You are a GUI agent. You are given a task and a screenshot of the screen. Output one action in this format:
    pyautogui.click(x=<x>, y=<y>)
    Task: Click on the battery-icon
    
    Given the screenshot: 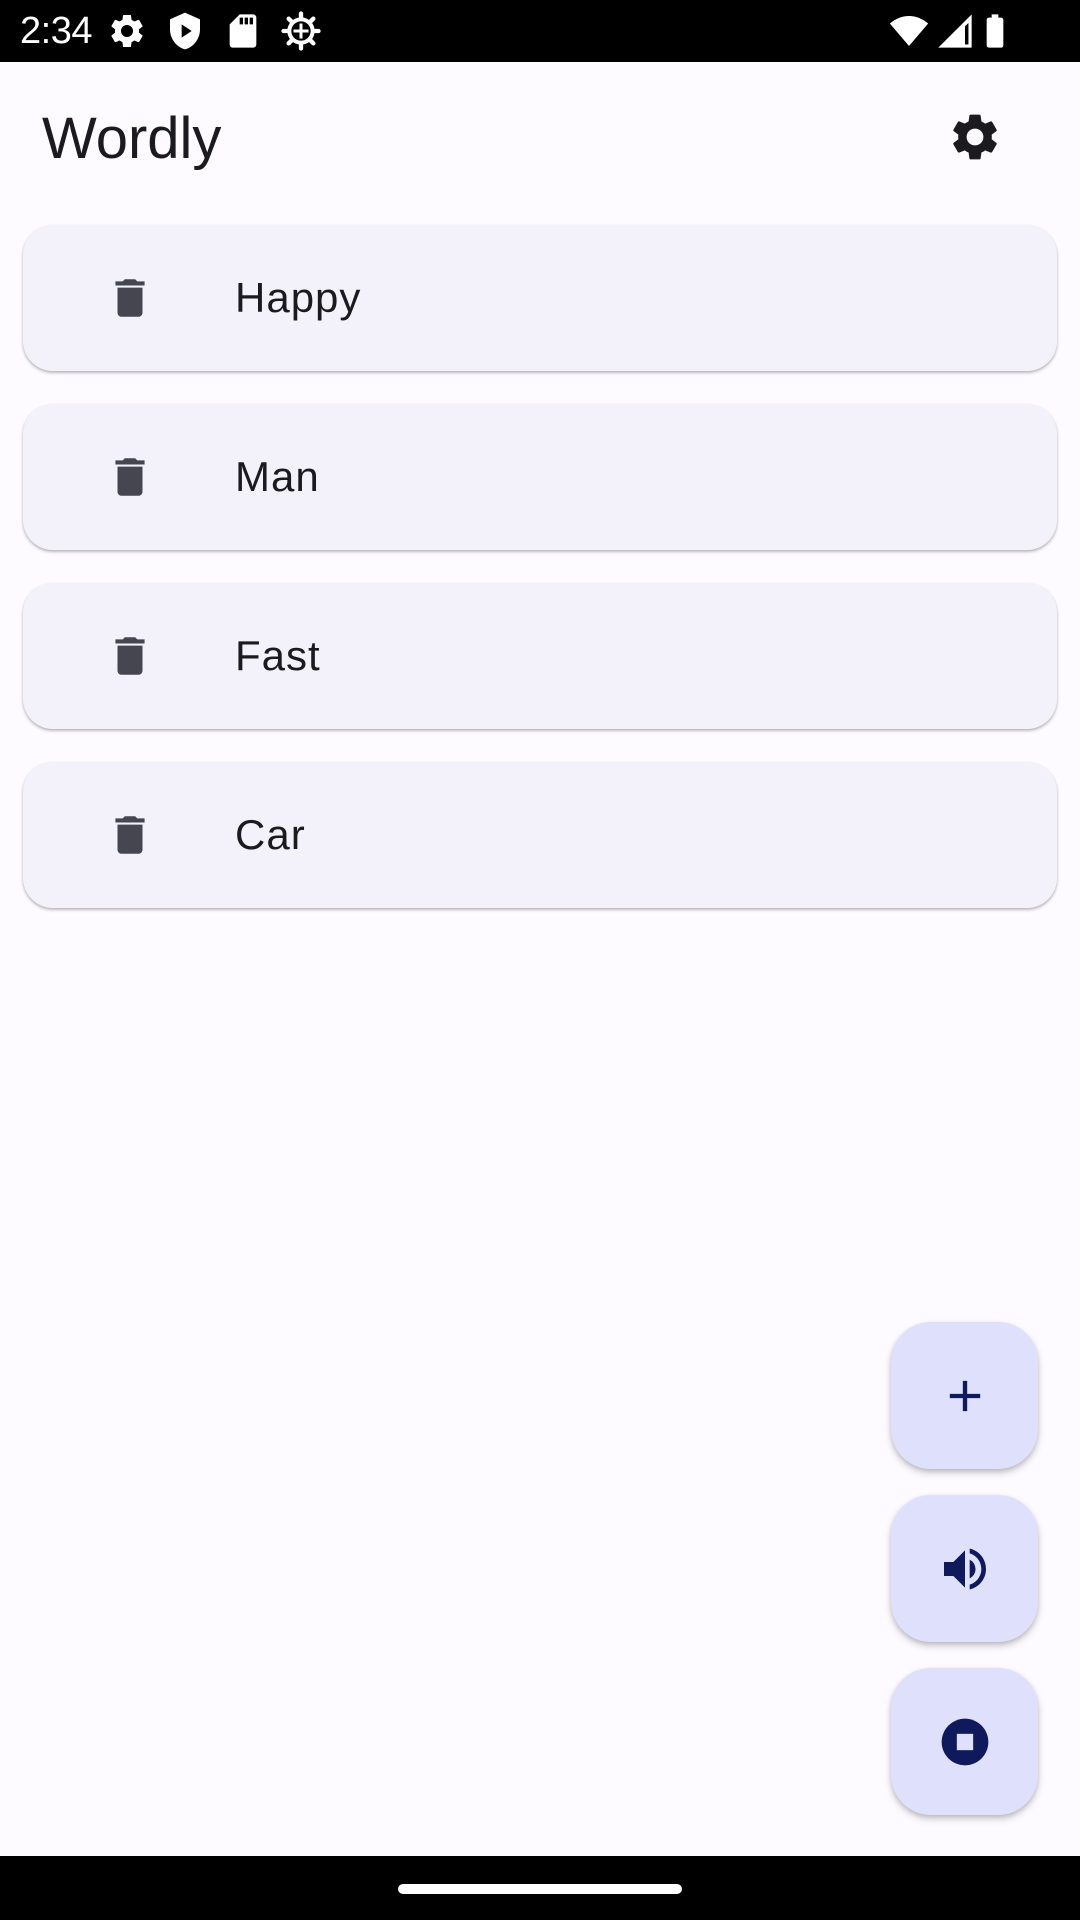 What is the action you would take?
    pyautogui.click(x=995, y=31)
    